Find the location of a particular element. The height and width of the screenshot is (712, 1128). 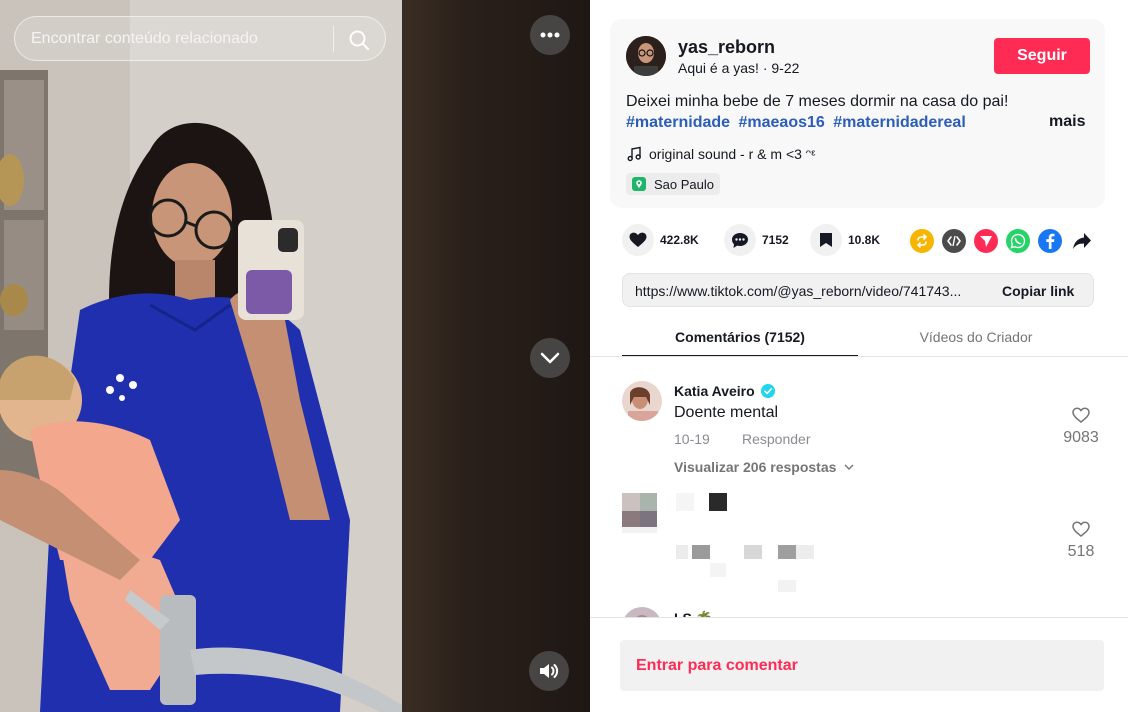

related-search-box: Encontrar conteúdo relacionado is located at coordinates (200, 38).